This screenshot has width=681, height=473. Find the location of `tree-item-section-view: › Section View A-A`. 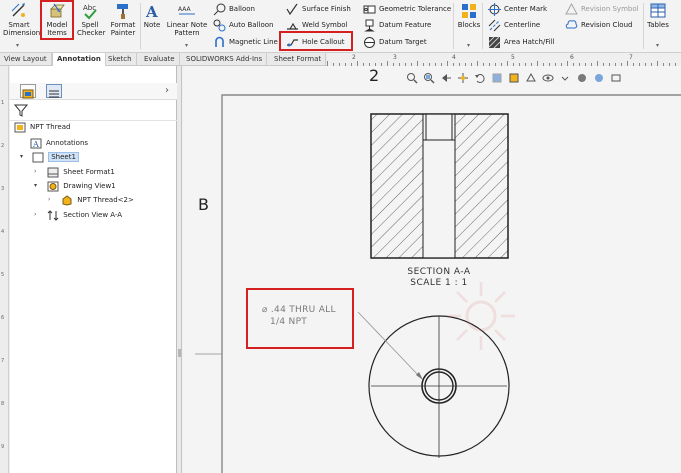

tree-item-section-view: › Section View A-A is located at coordinates (78, 215).